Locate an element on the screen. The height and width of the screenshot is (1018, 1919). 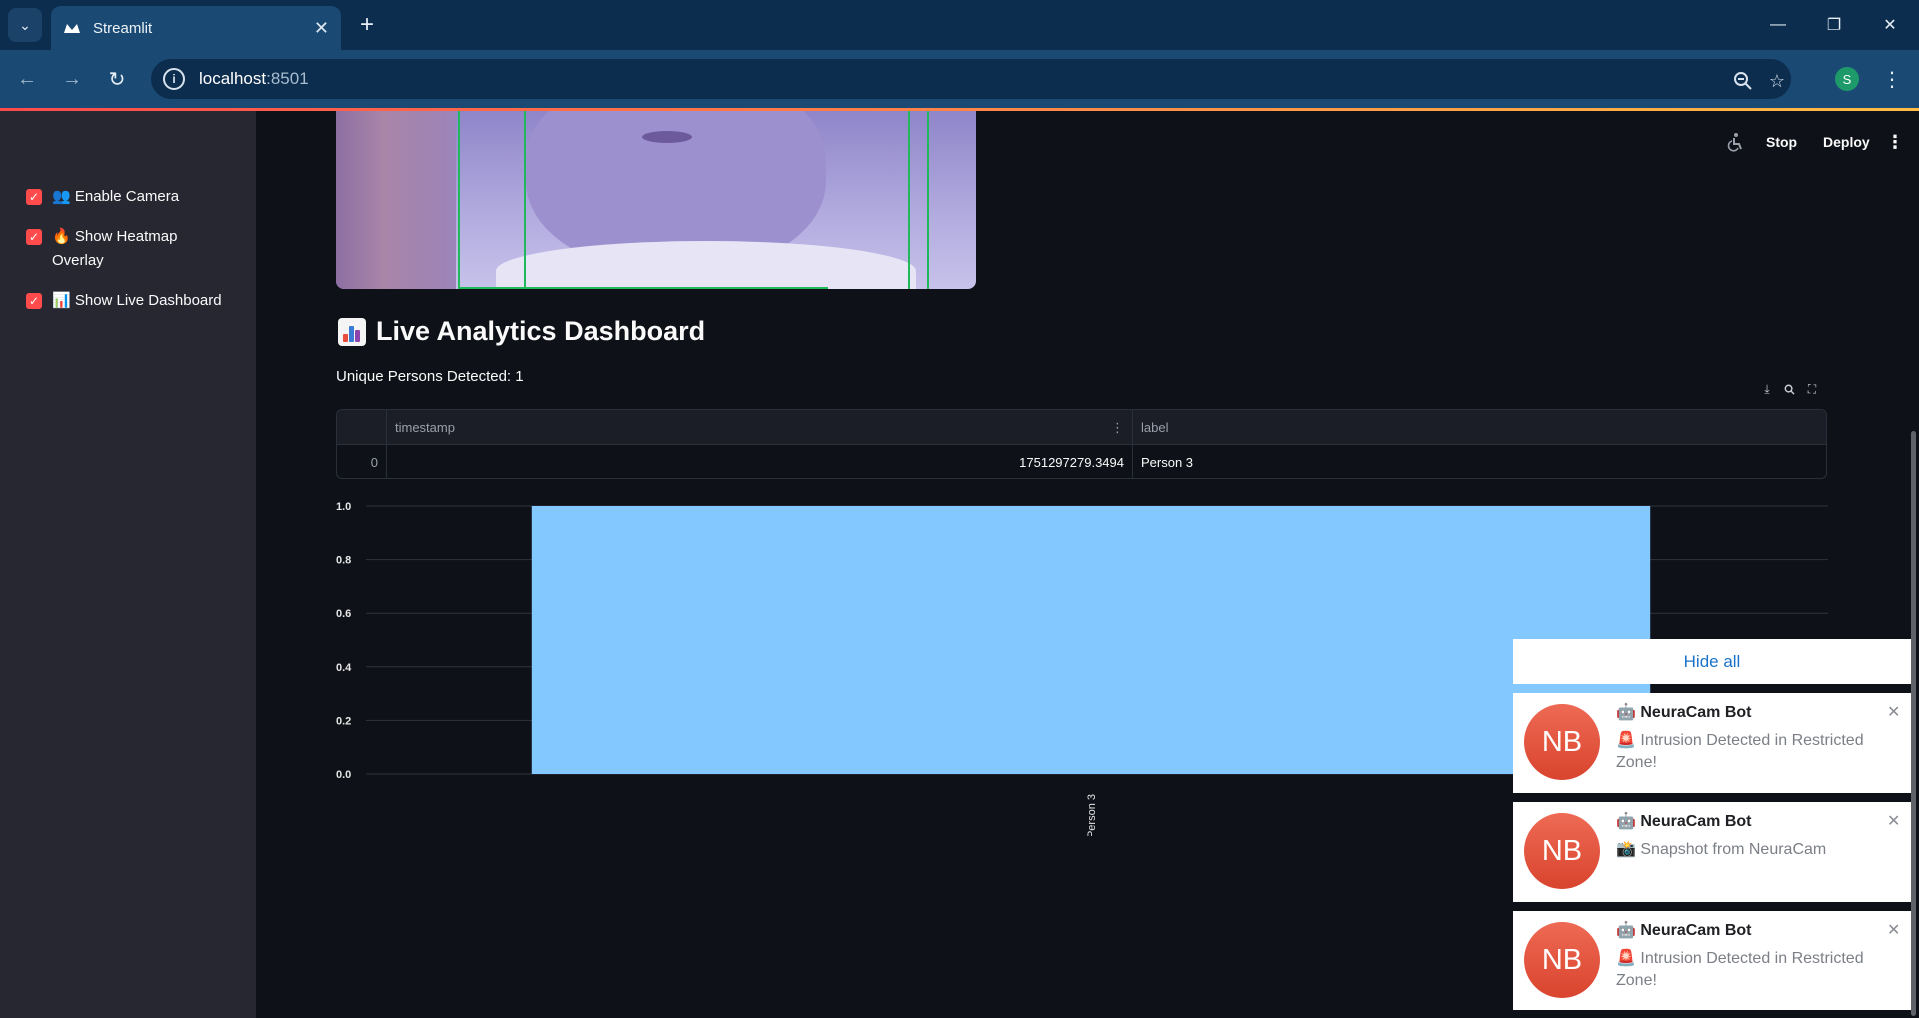
search-icon is located at coordinates (1789, 389).